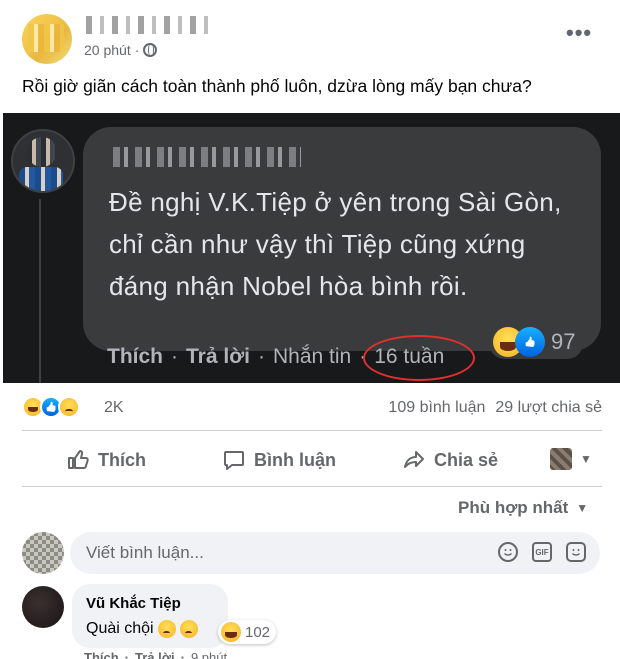  I want to click on embedded-reply: Trả lời, so click(218, 356).